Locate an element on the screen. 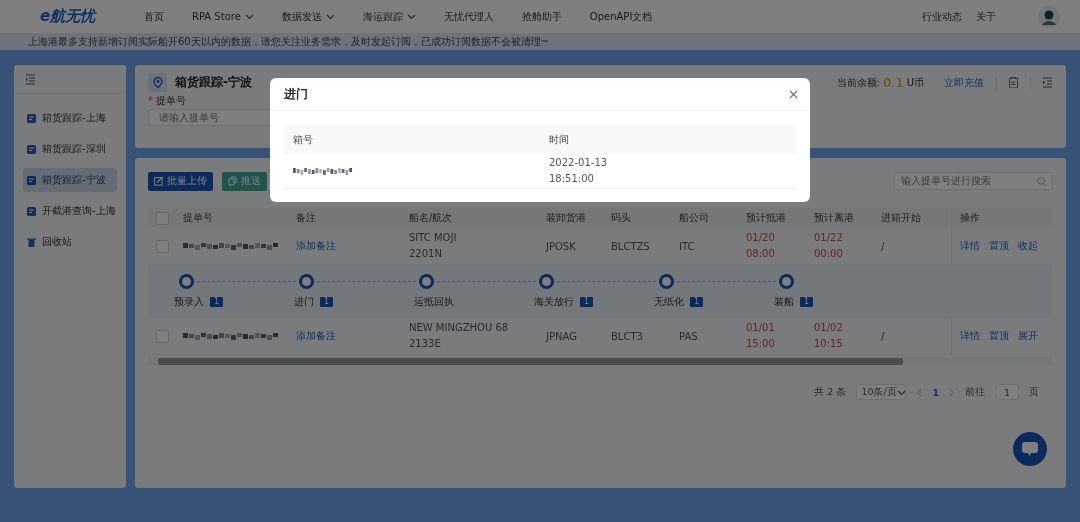  page-number: 1 is located at coordinates (935, 392).